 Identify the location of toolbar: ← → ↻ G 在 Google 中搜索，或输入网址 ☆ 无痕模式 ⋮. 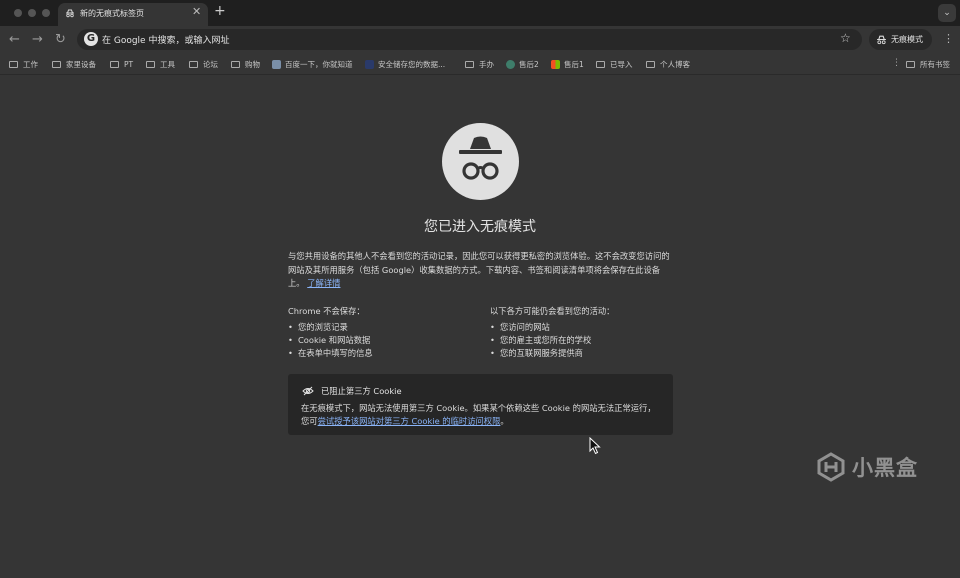
(480, 40).